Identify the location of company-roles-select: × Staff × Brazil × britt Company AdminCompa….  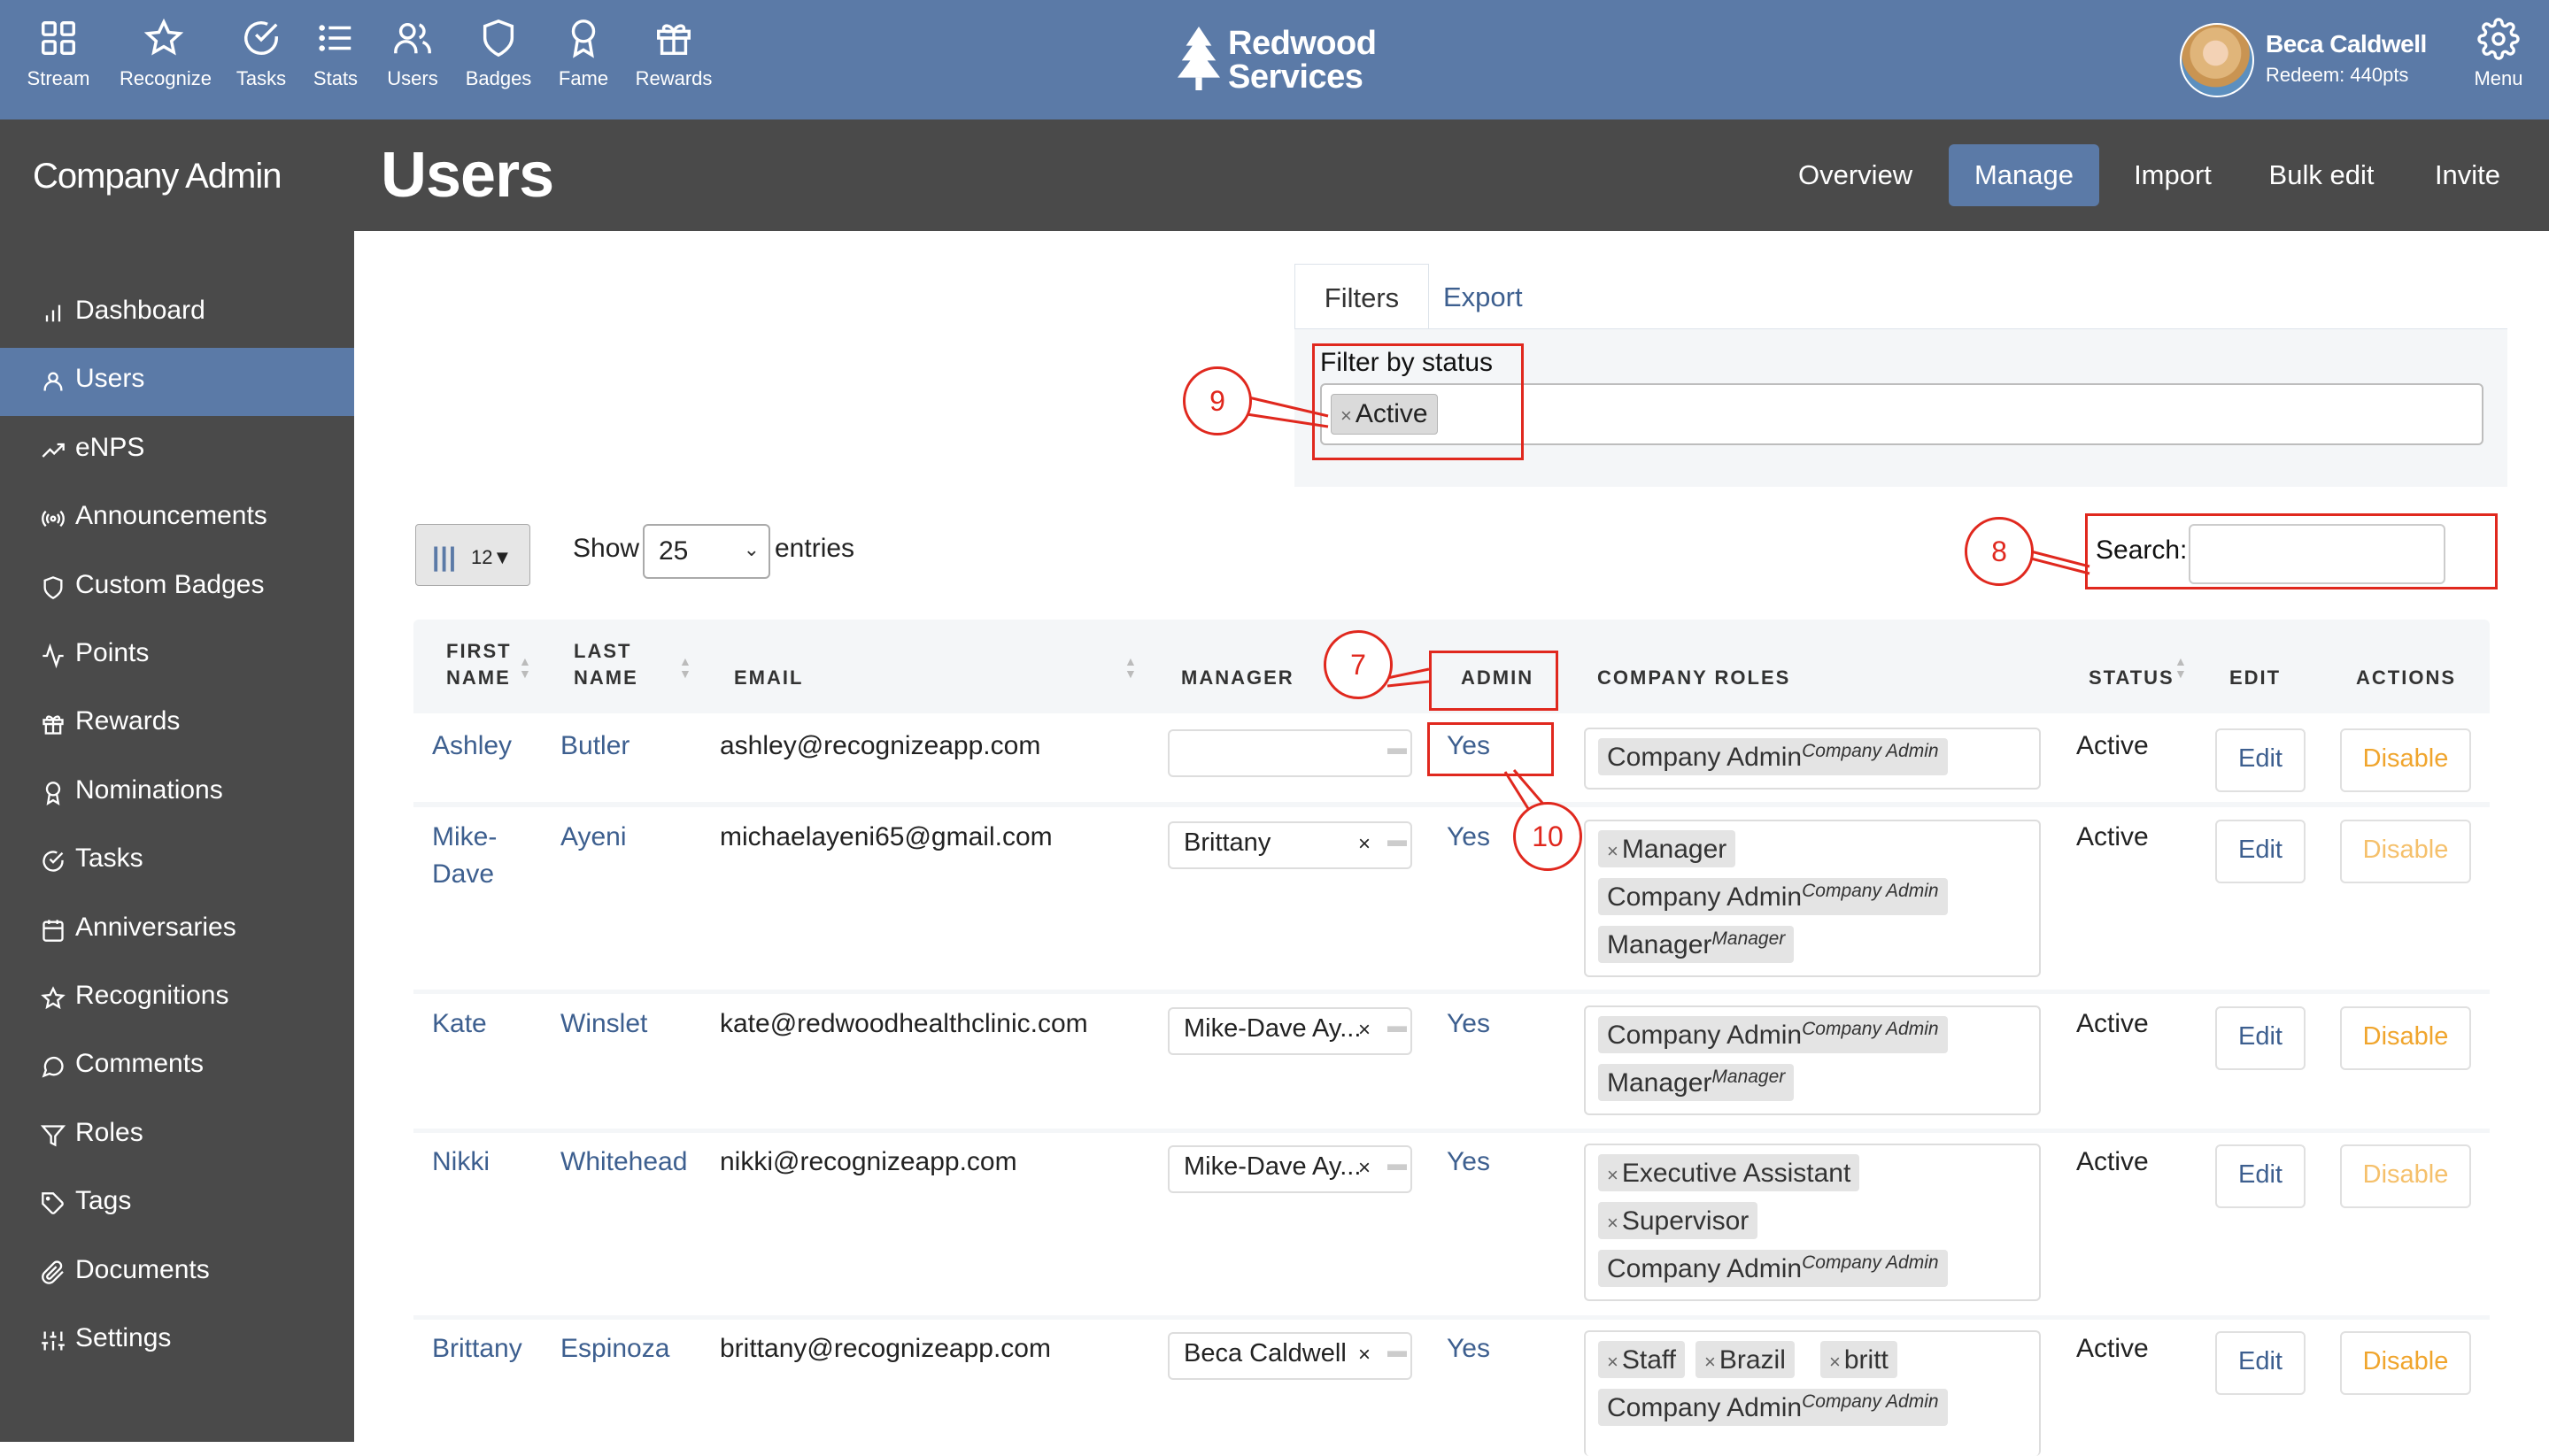
(1813, 1393).